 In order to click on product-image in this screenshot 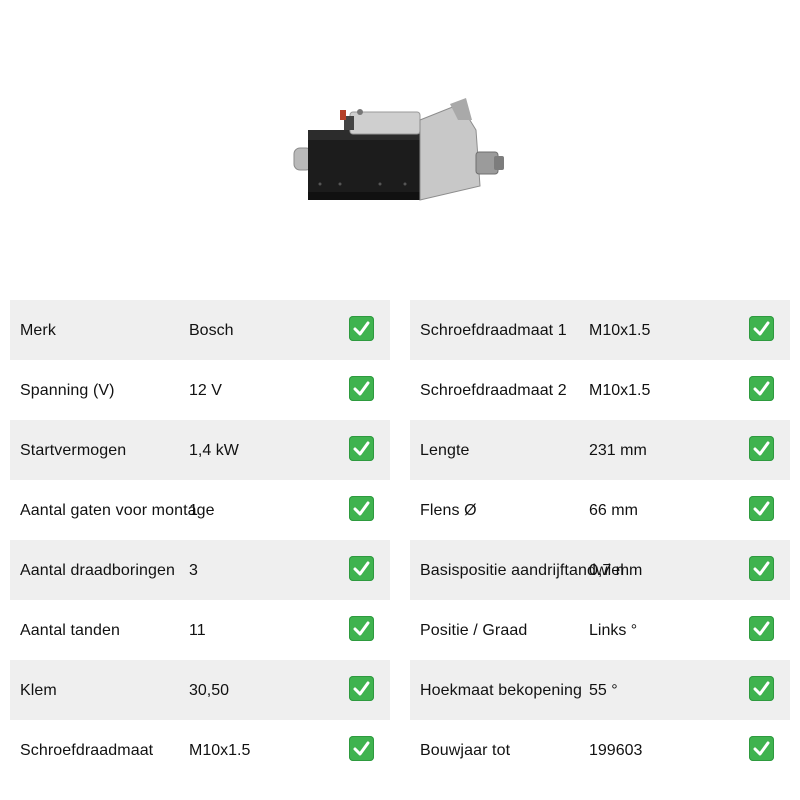, I will do `click(400, 150)`.